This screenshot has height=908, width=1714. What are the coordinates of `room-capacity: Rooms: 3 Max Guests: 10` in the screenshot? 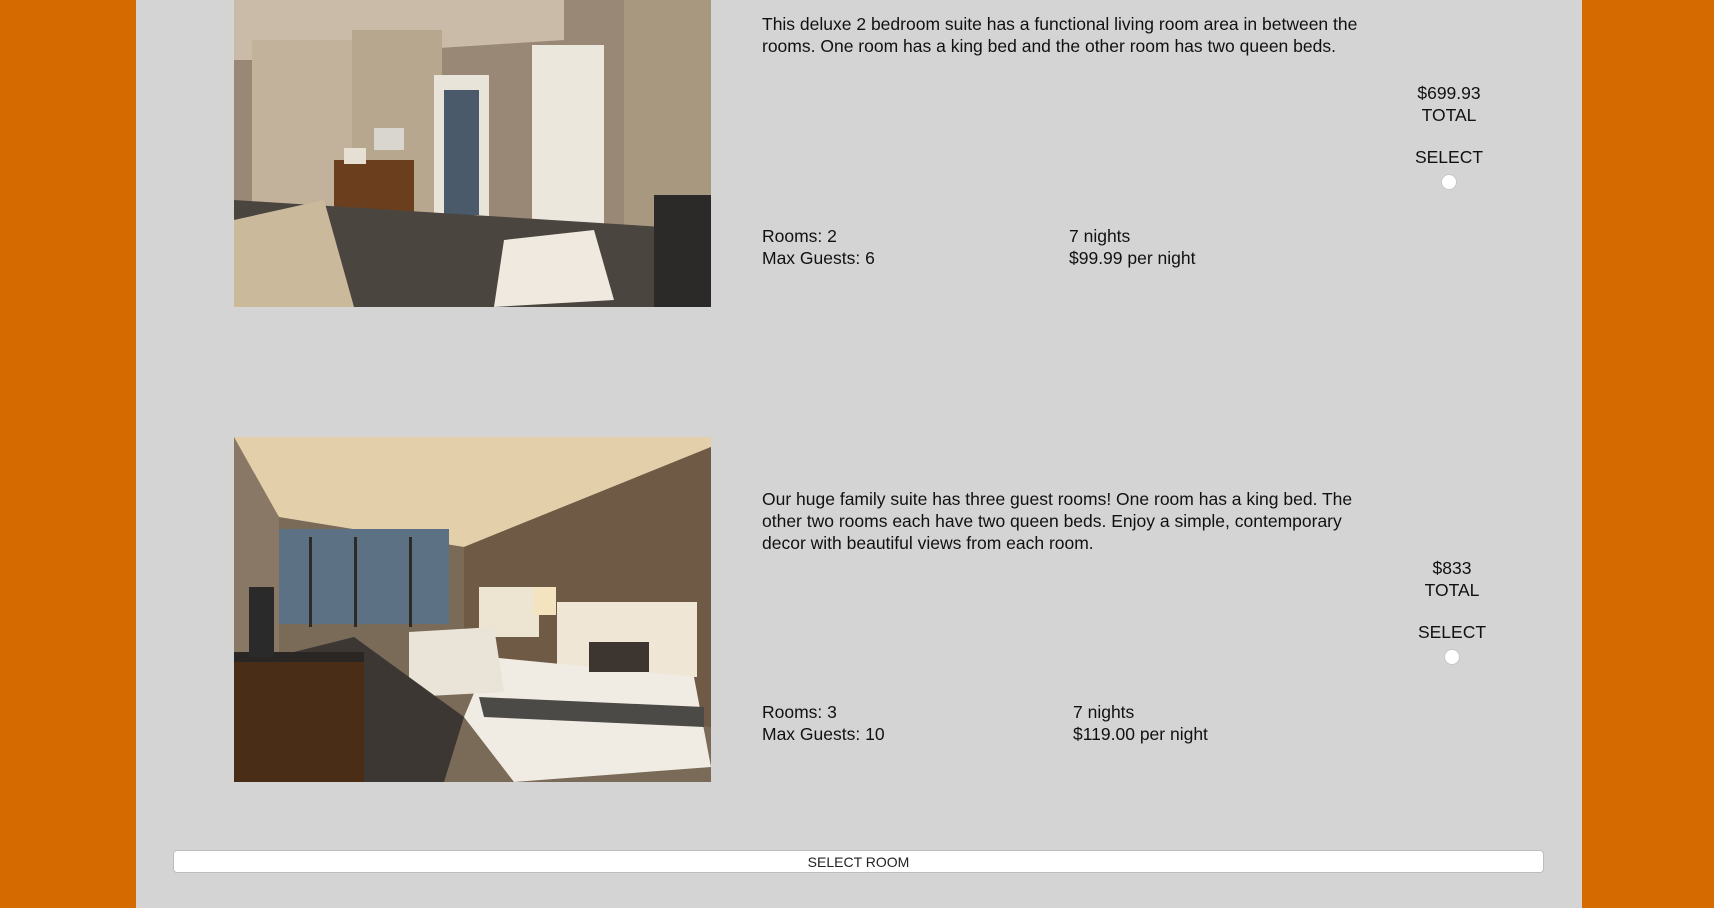 It's located at (823, 723).